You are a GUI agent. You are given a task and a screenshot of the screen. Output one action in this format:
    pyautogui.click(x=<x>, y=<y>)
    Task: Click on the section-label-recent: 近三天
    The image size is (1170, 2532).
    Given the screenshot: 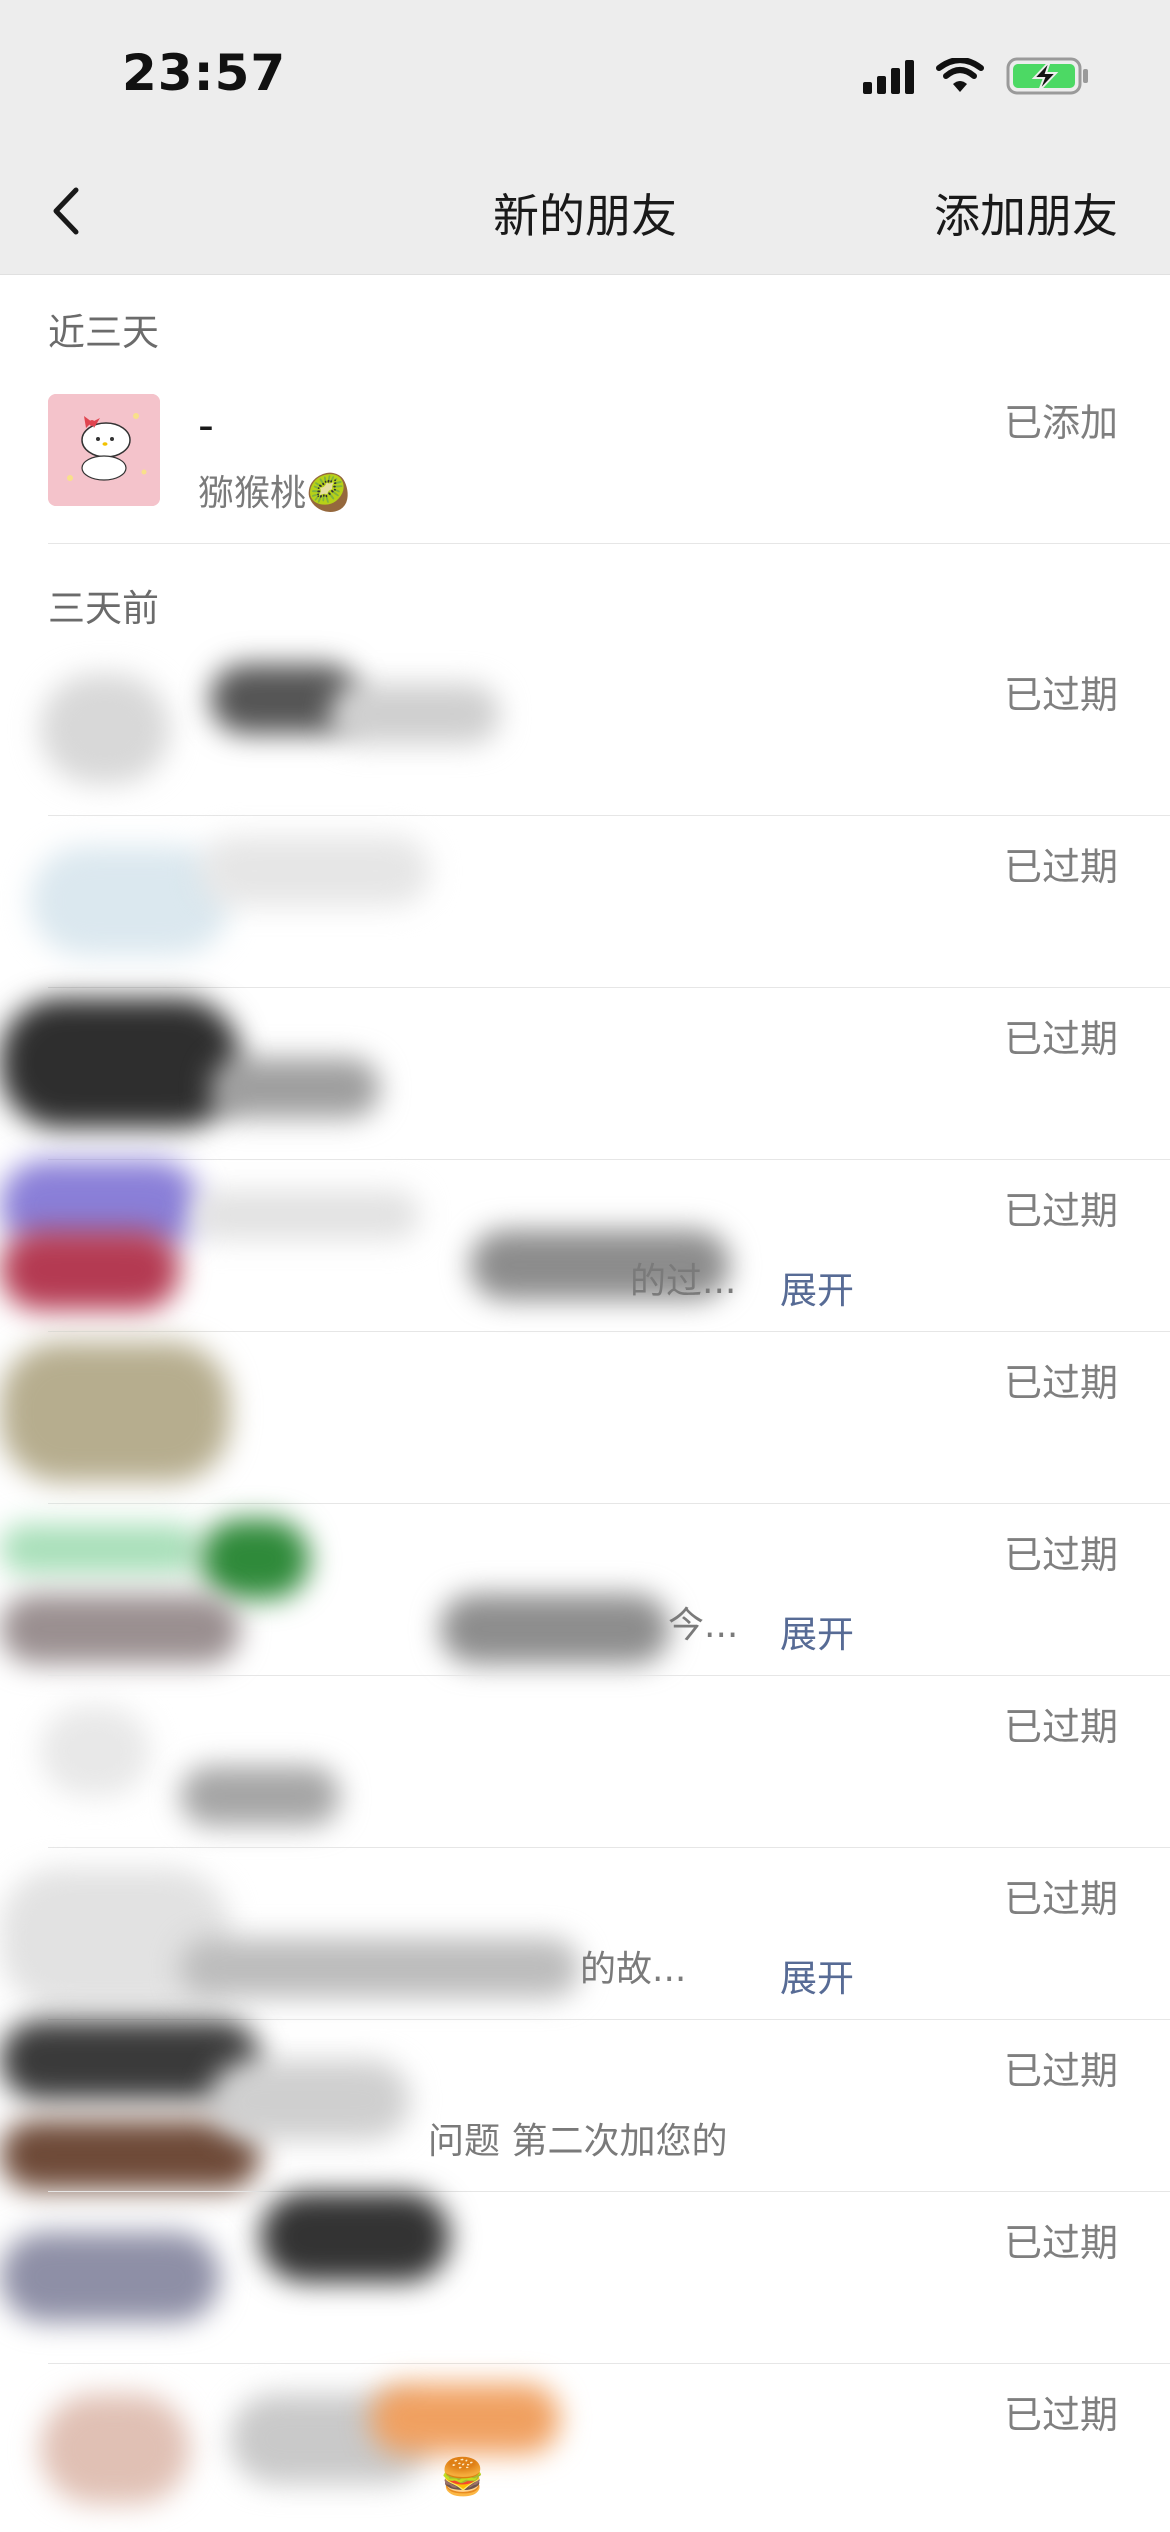 What is the action you would take?
    pyautogui.click(x=103, y=332)
    